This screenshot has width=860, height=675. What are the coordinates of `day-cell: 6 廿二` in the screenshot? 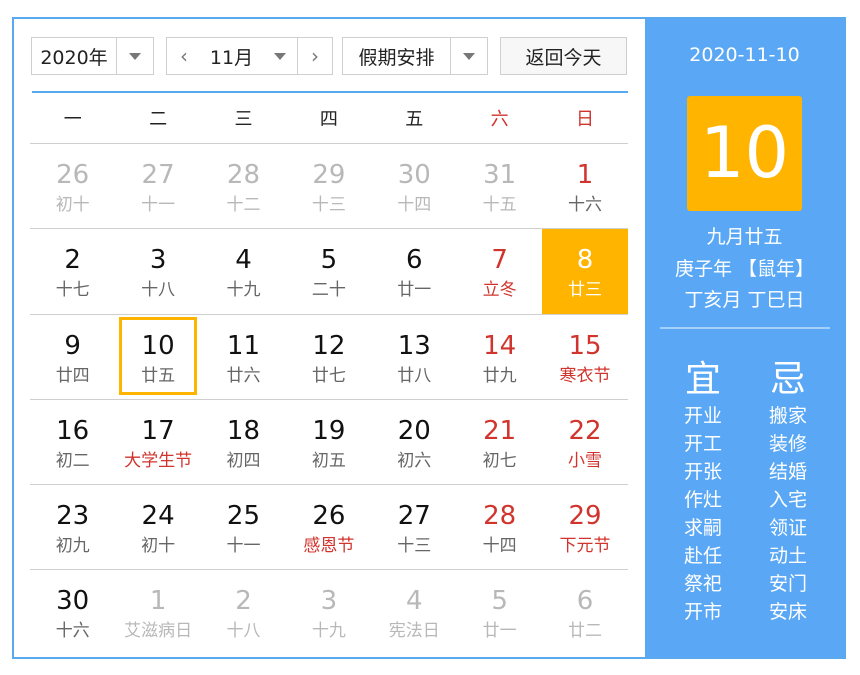 It's located at (584, 612).